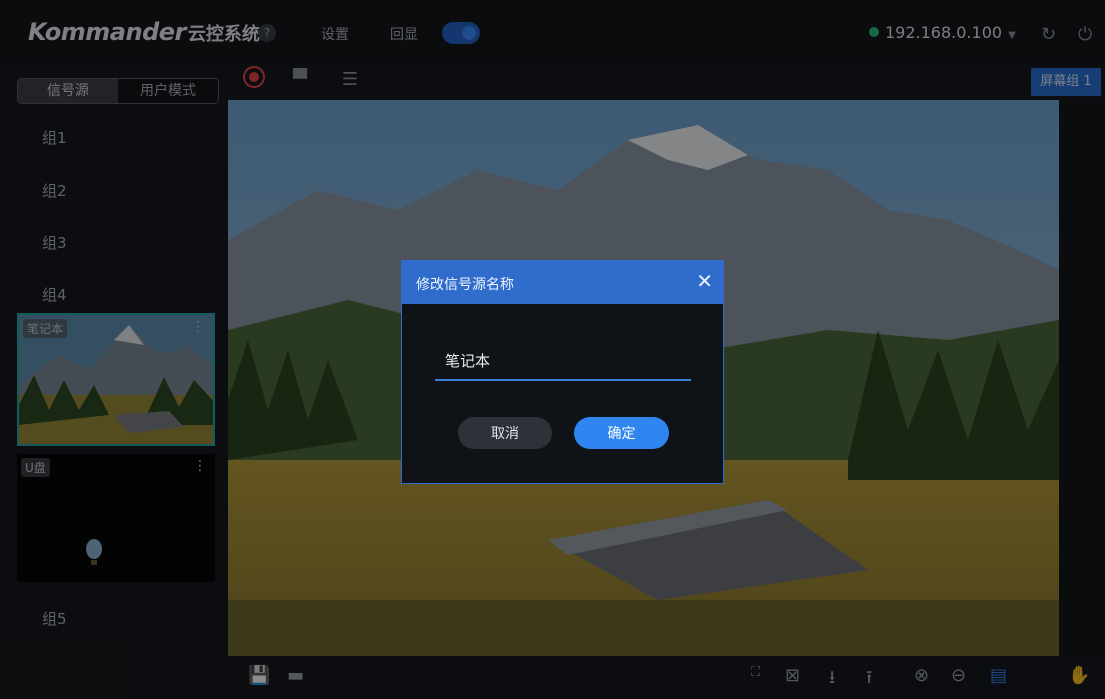  I want to click on rename-source-dialog: 修改信号源名称 ✕ 取消 确定, so click(562, 372).